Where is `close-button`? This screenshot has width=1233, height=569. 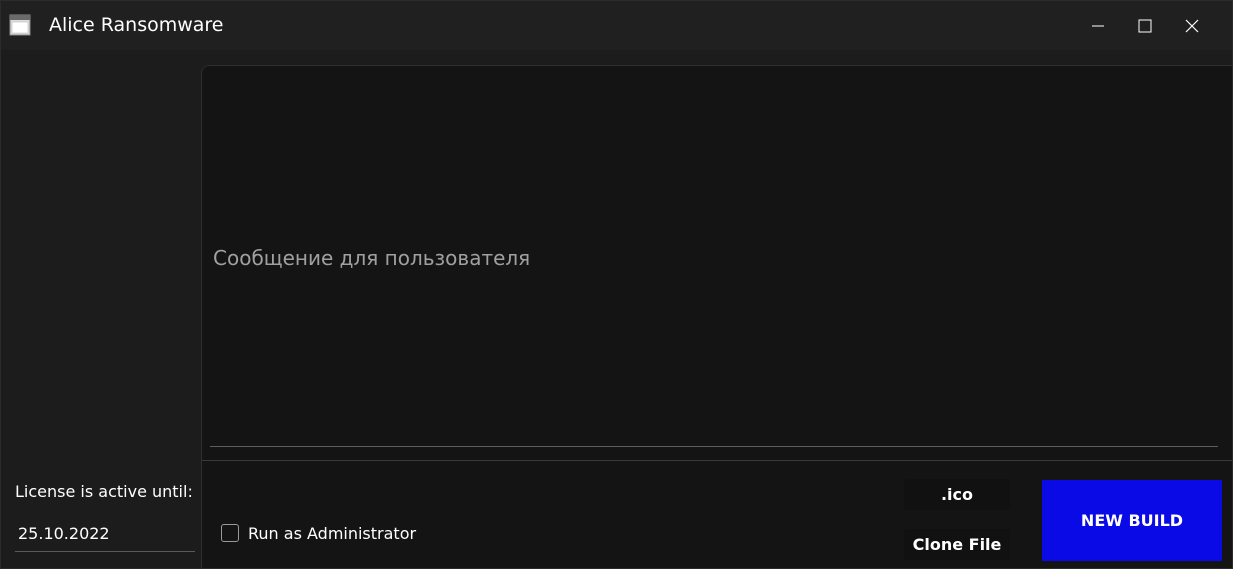 close-button is located at coordinates (1192, 25).